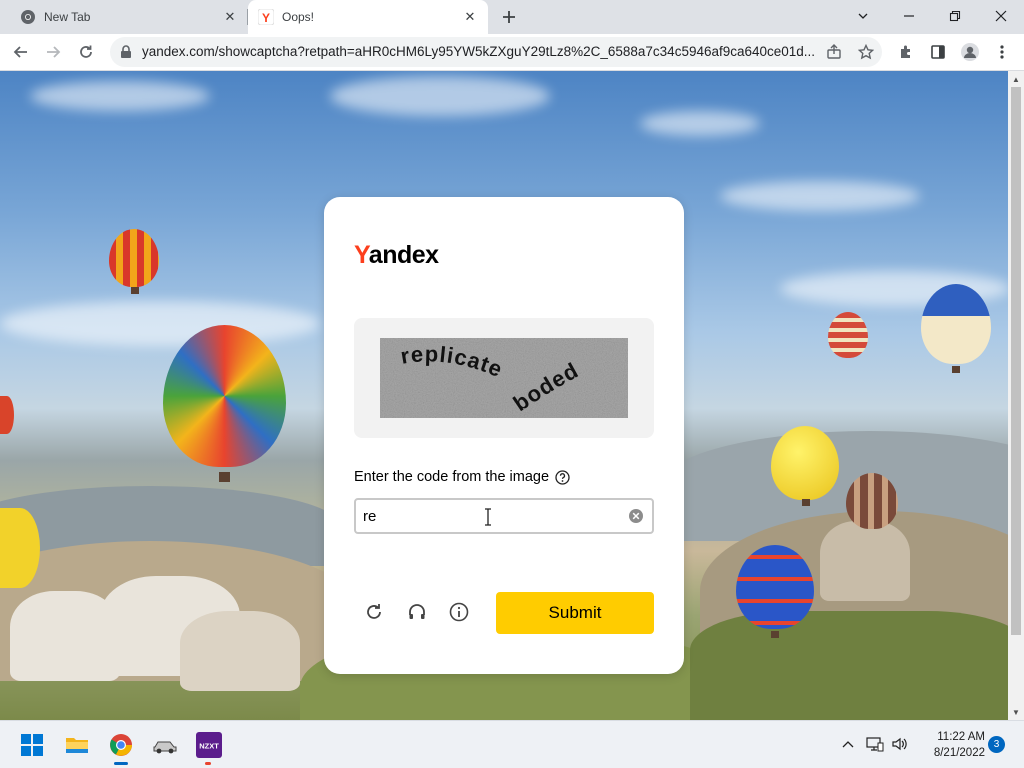 Image resolution: width=1024 pixels, height=768 pixels. What do you see at coordinates (849, 665) in the screenshot?
I see `valley` at bounding box center [849, 665].